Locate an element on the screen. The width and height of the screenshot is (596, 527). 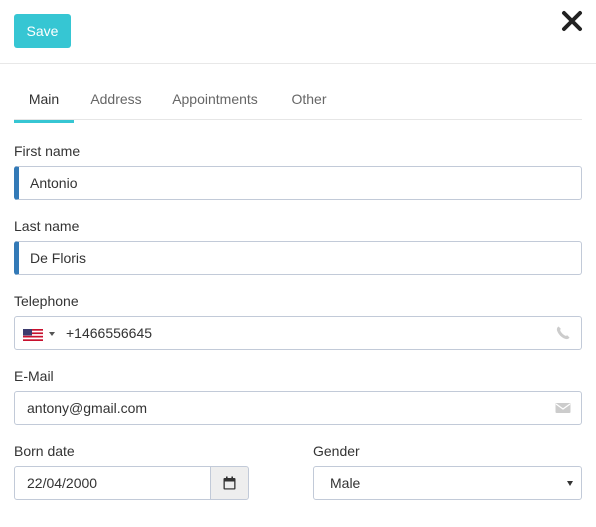
tab-bar: Main Address Appointments Other is located at coordinates (298, 102).